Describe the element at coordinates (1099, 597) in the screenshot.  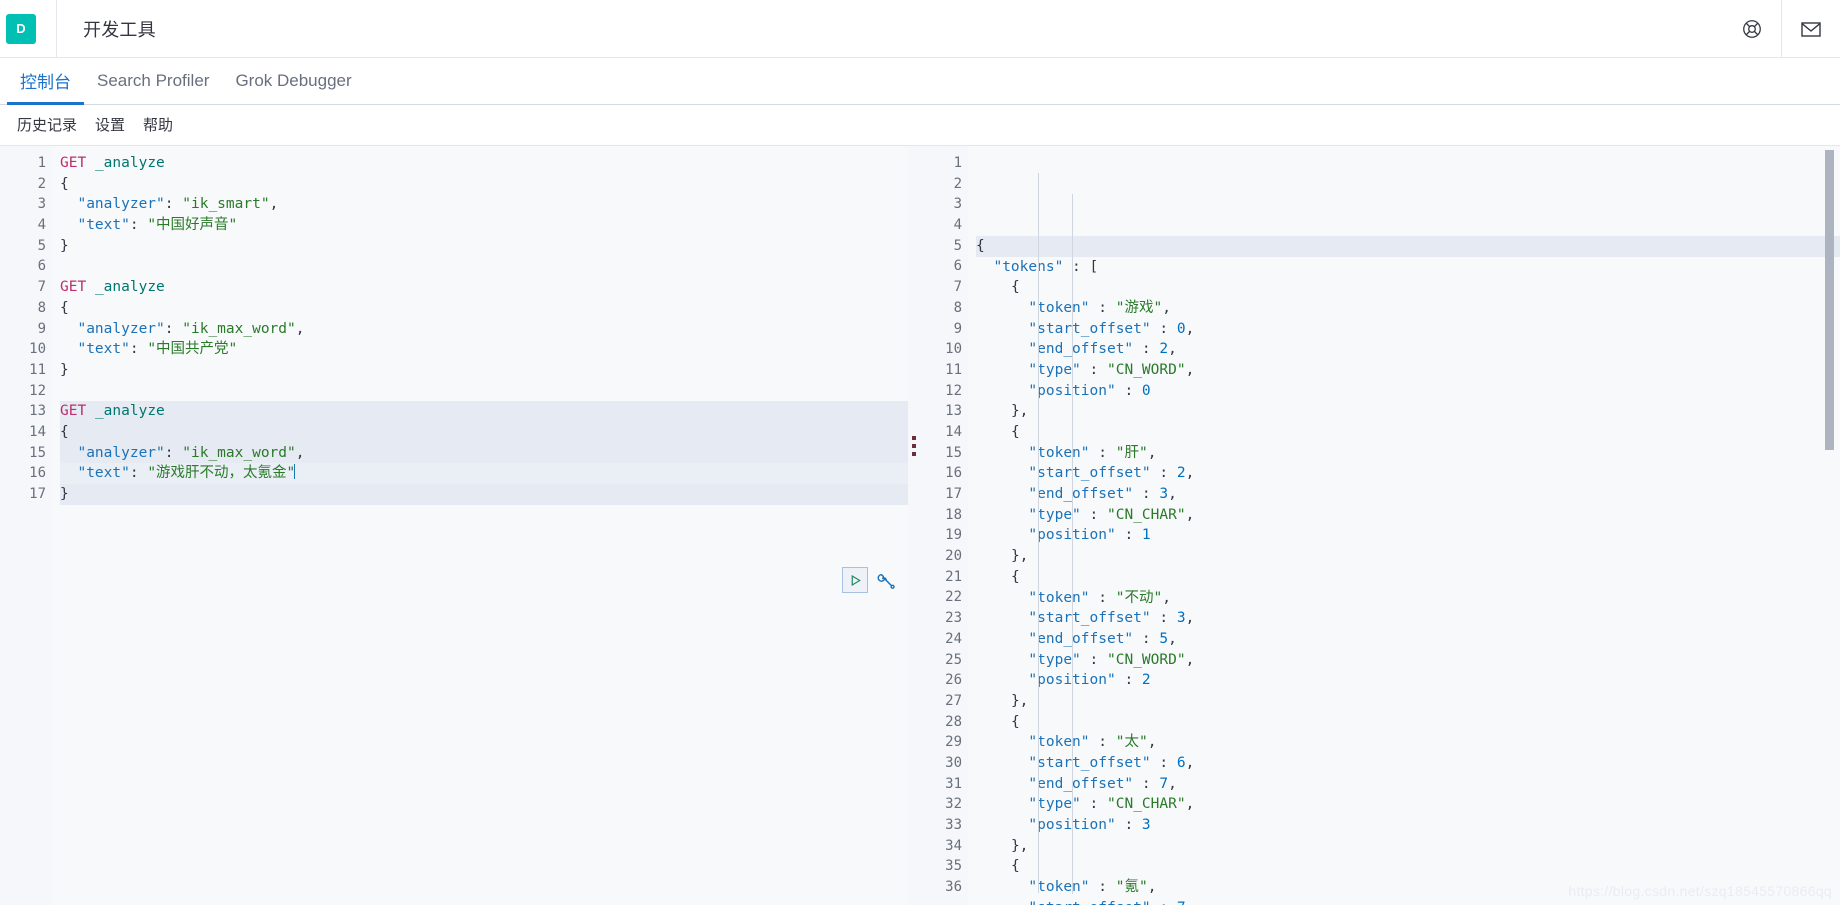
I see `code-line: "token" : "不动",` at that location.